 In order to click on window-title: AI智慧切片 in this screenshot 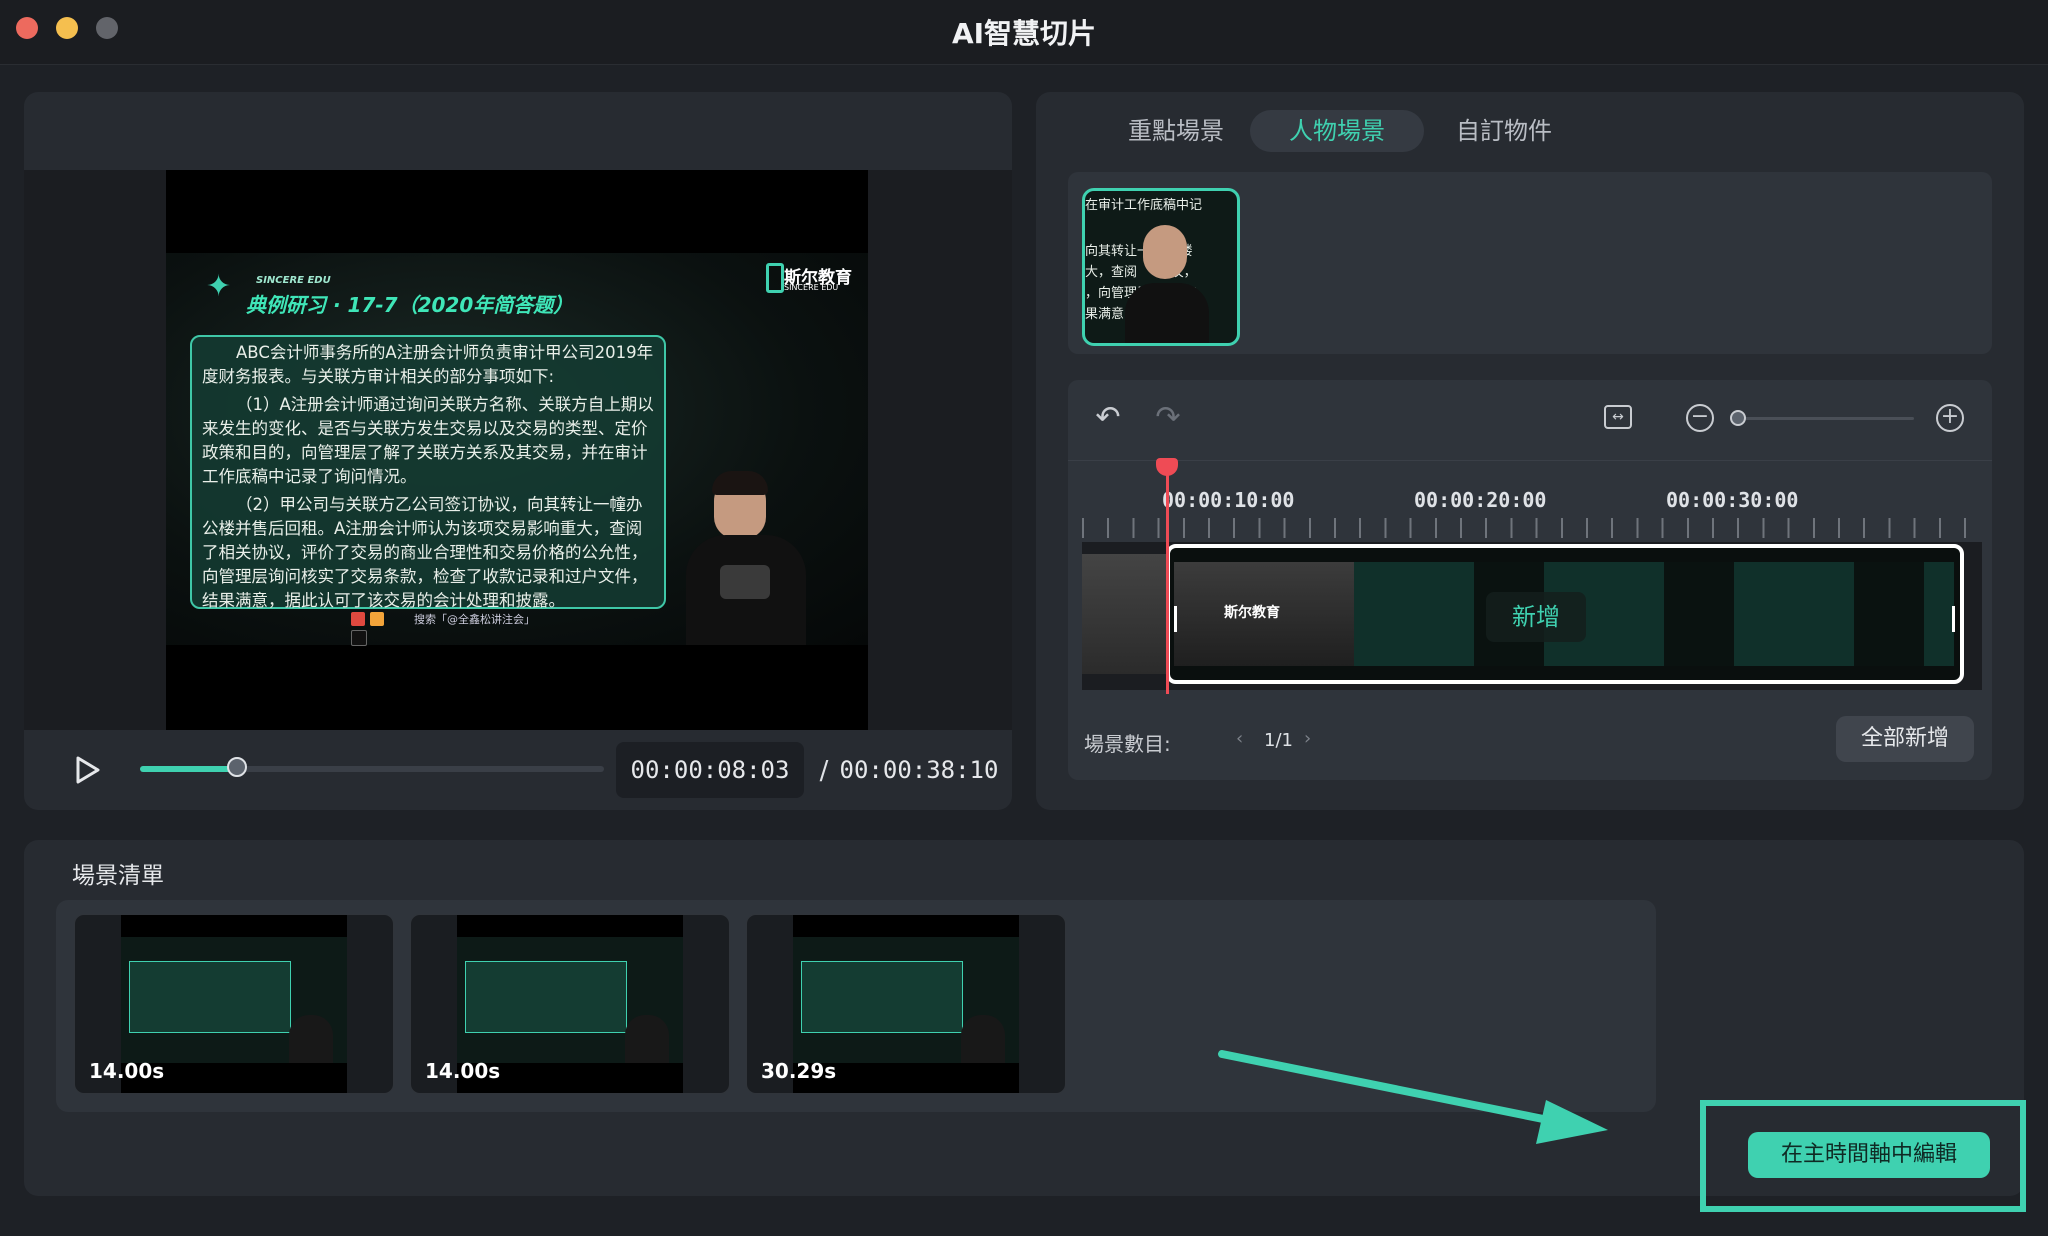, I will do `click(1024, 33)`.